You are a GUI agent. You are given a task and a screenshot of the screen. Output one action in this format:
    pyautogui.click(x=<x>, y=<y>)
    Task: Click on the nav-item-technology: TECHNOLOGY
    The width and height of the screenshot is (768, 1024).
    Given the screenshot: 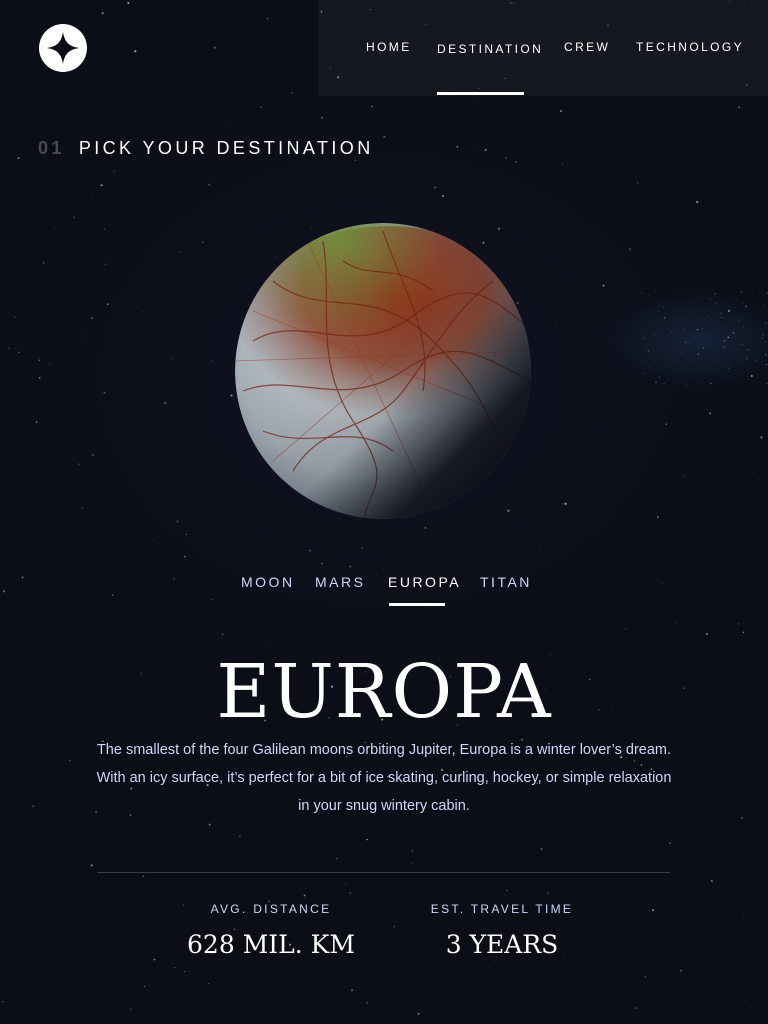 What is the action you would take?
    pyautogui.click(x=690, y=47)
    